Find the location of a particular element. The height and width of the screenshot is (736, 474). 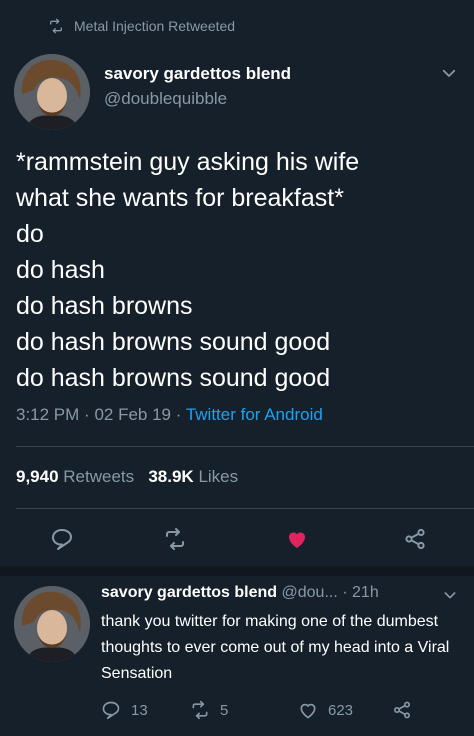

like-button is located at coordinates (297, 539).